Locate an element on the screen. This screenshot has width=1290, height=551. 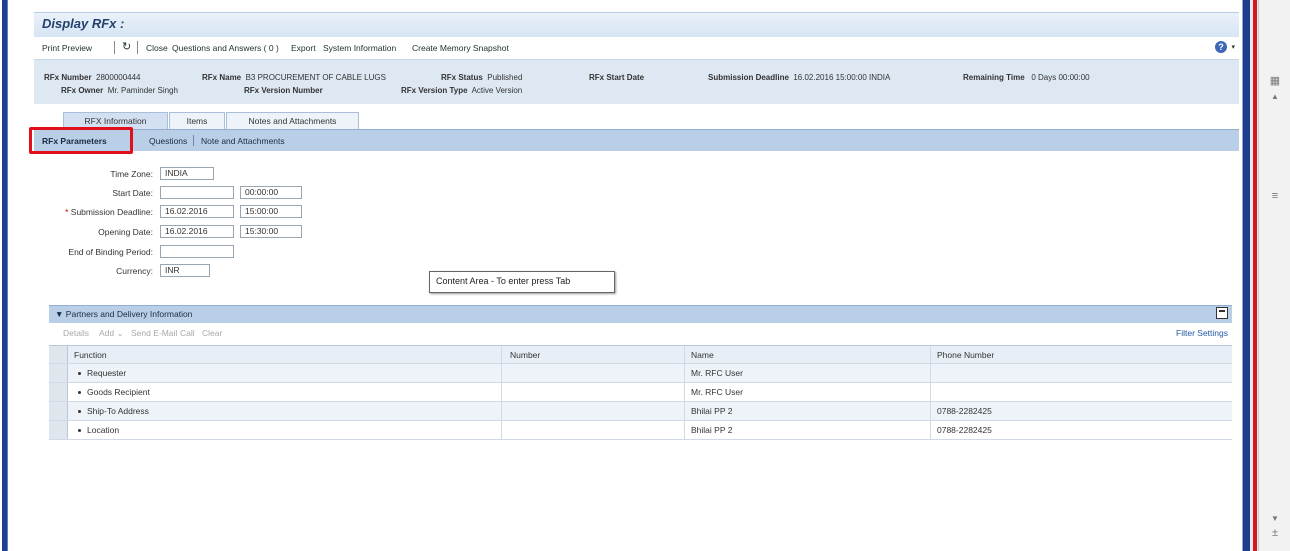
submission-deadline-form-label: * Submission Deadline: is located at coordinates (98, 212).